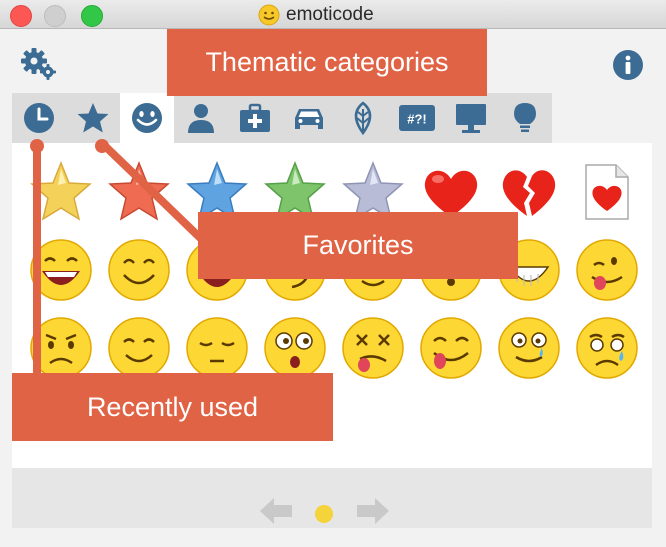 Image resolution: width=666 pixels, height=547 pixels. Describe the element at coordinates (327, 62) in the screenshot. I see `thematic-categories-callout: Thematic categories` at that location.